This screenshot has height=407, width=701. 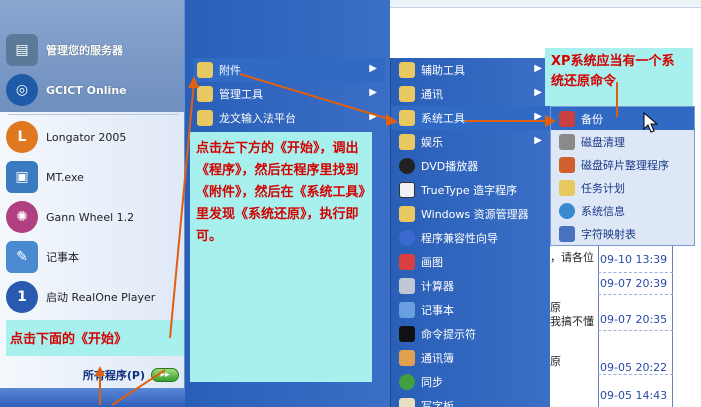 What do you see at coordinates (470, 310) in the screenshot?
I see `menu-item-notepad: 记事本` at bounding box center [470, 310].